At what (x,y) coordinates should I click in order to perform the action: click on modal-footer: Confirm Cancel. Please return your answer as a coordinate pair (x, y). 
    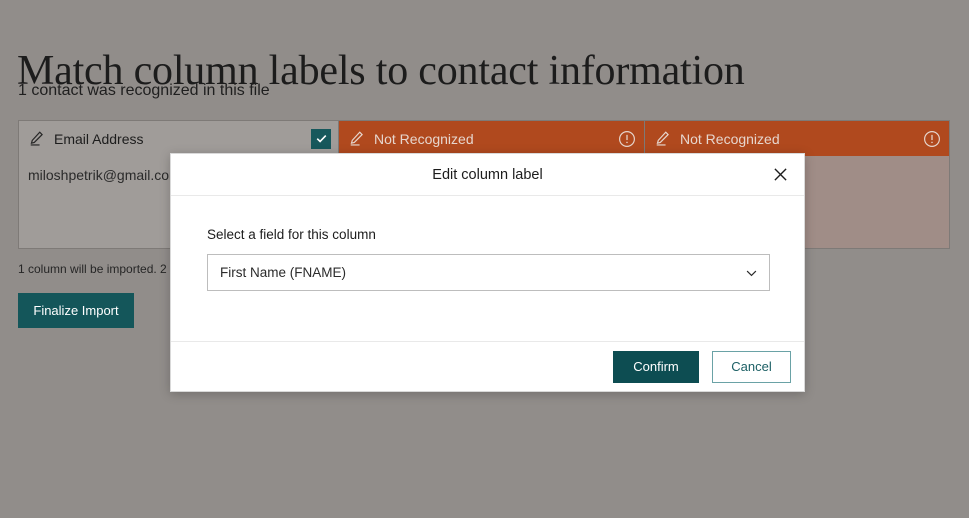
    Looking at the image, I should click on (487, 366).